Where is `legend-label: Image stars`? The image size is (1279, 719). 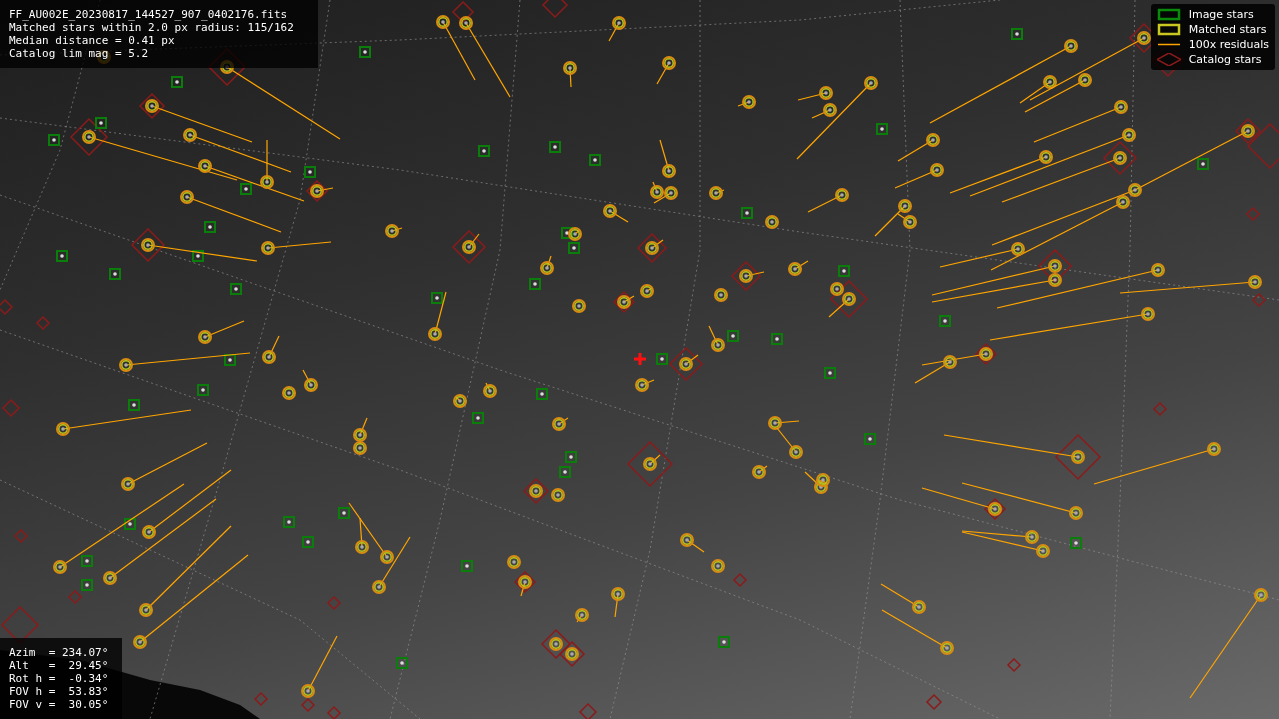
legend-label: Image stars is located at coordinates (1221, 14).